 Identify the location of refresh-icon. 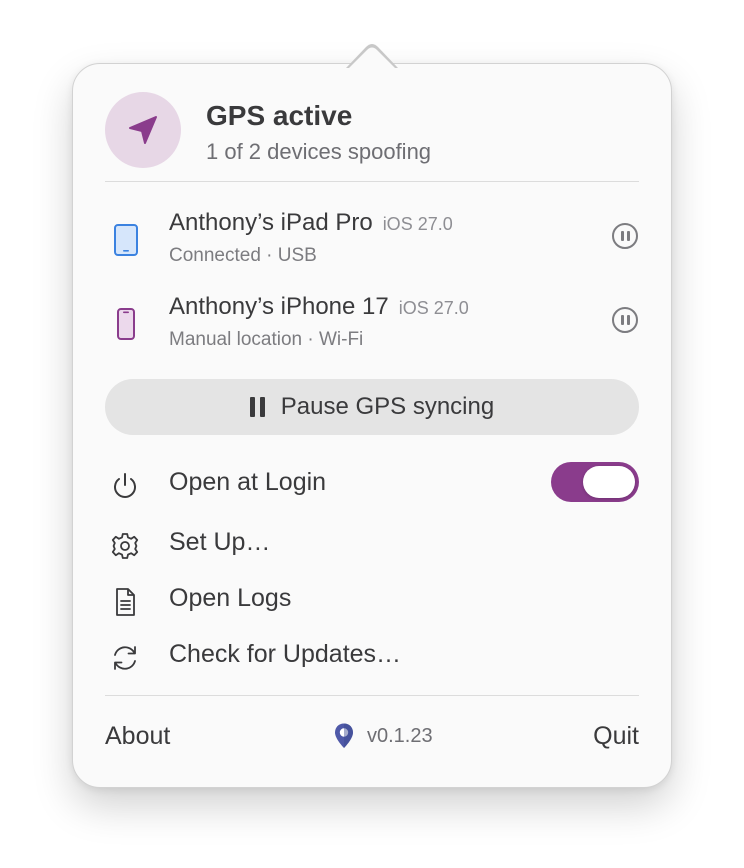
(125, 658).